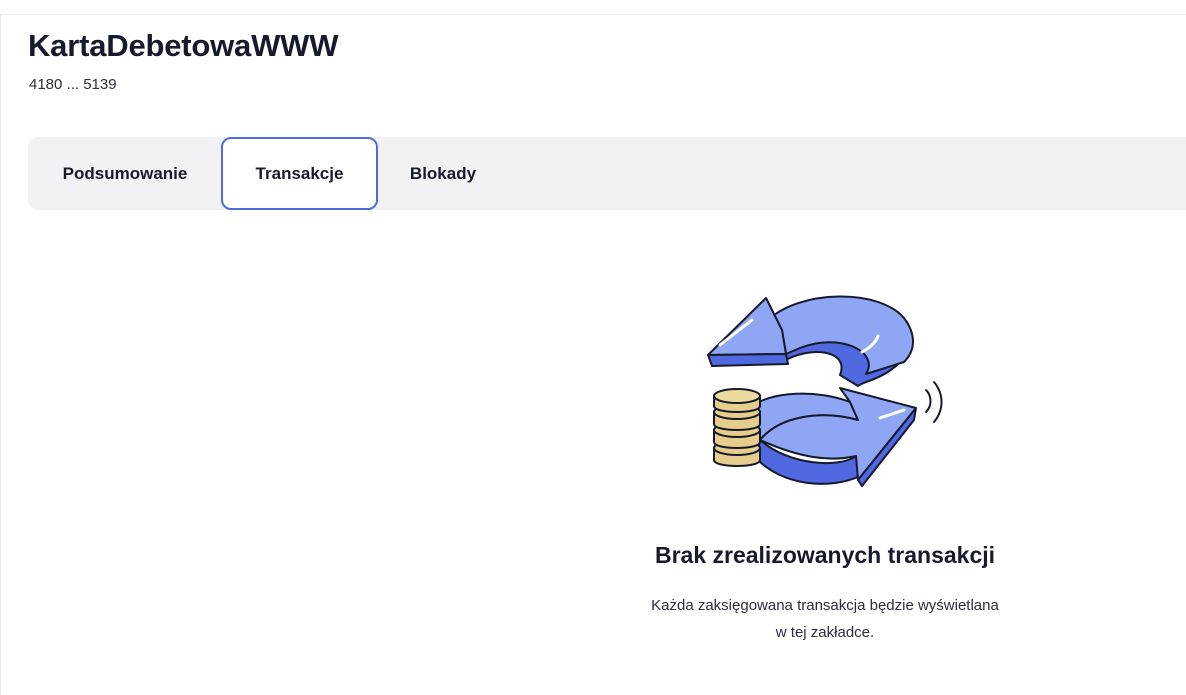 The width and height of the screenshot is (1186, 695). I want to click on empty-state-title: Brak zrealizowanych transakcji, so click(825, 555).